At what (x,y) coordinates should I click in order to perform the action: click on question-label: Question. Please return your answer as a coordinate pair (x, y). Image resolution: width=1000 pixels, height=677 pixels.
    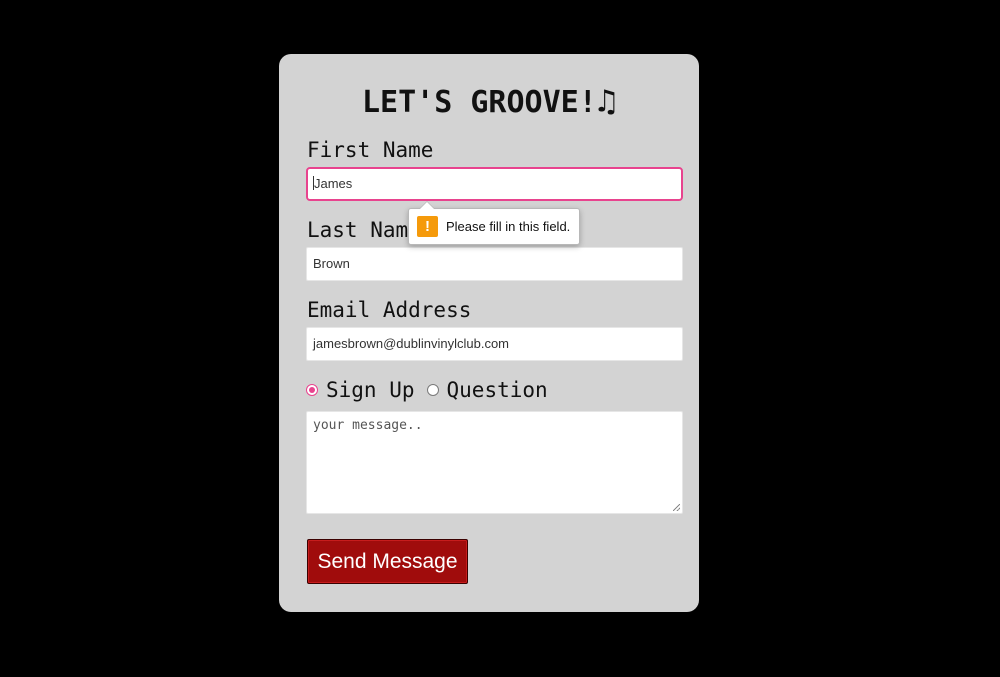
    Looking at the image, I should click on (497, 390).